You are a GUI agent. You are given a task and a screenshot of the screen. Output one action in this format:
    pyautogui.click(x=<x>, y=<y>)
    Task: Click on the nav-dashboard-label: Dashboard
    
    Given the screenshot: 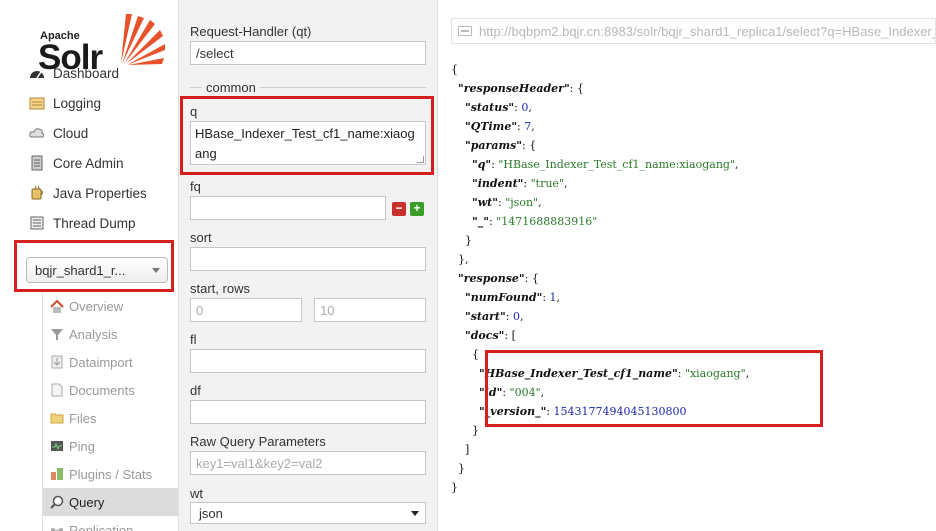 What is the action you would take?
    pyautogui.click(x=86, y=73)
    